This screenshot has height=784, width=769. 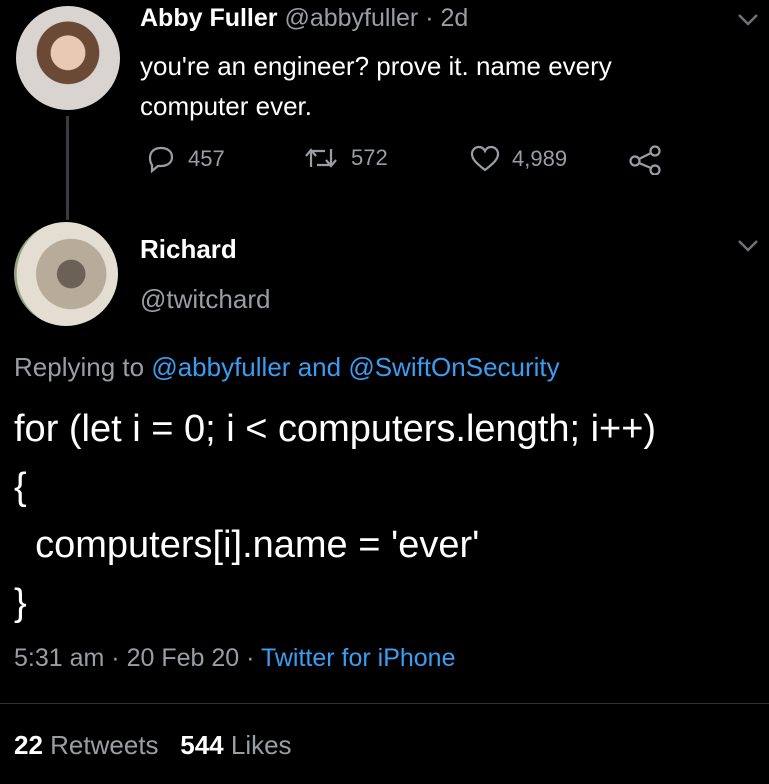 What do you see at coordinates (220, 367) in the screenshot?
I see `mention-abbyfuller: @abbyfuller` at bounding box center [220, 367].